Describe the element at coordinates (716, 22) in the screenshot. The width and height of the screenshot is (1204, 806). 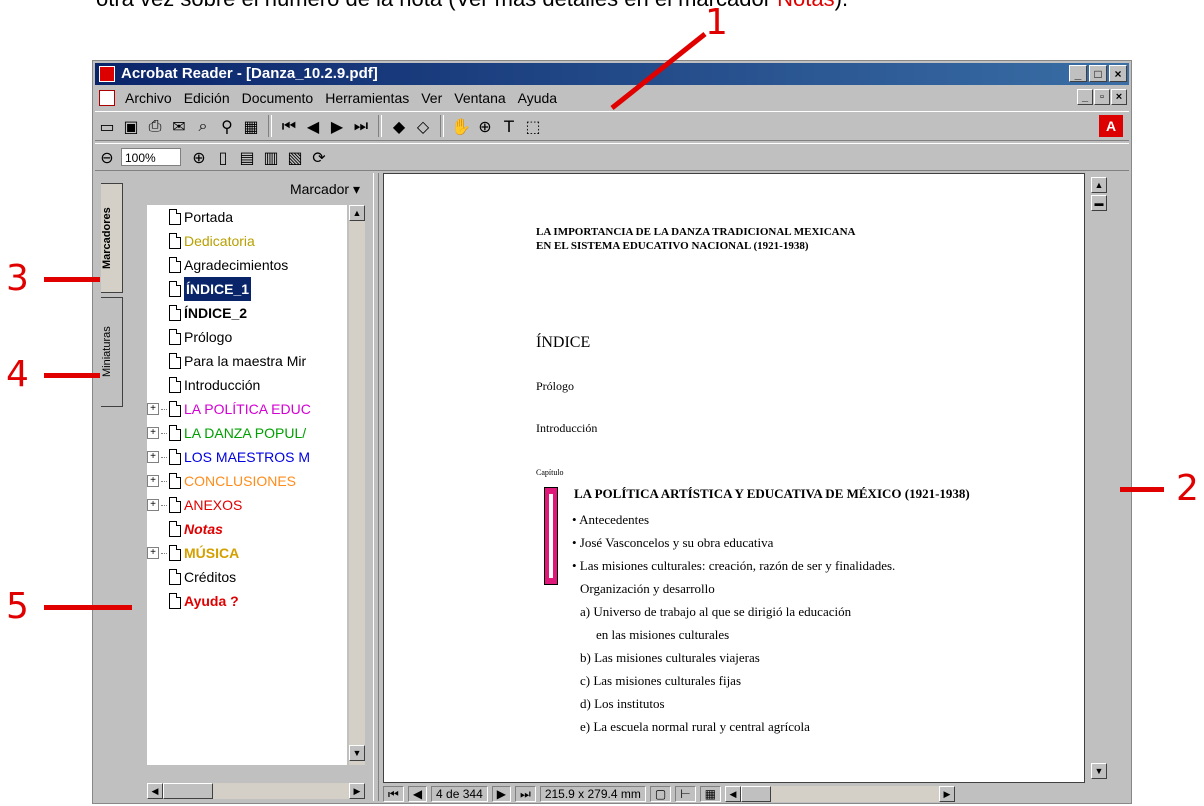
I see `callout-1: 1` at that location.